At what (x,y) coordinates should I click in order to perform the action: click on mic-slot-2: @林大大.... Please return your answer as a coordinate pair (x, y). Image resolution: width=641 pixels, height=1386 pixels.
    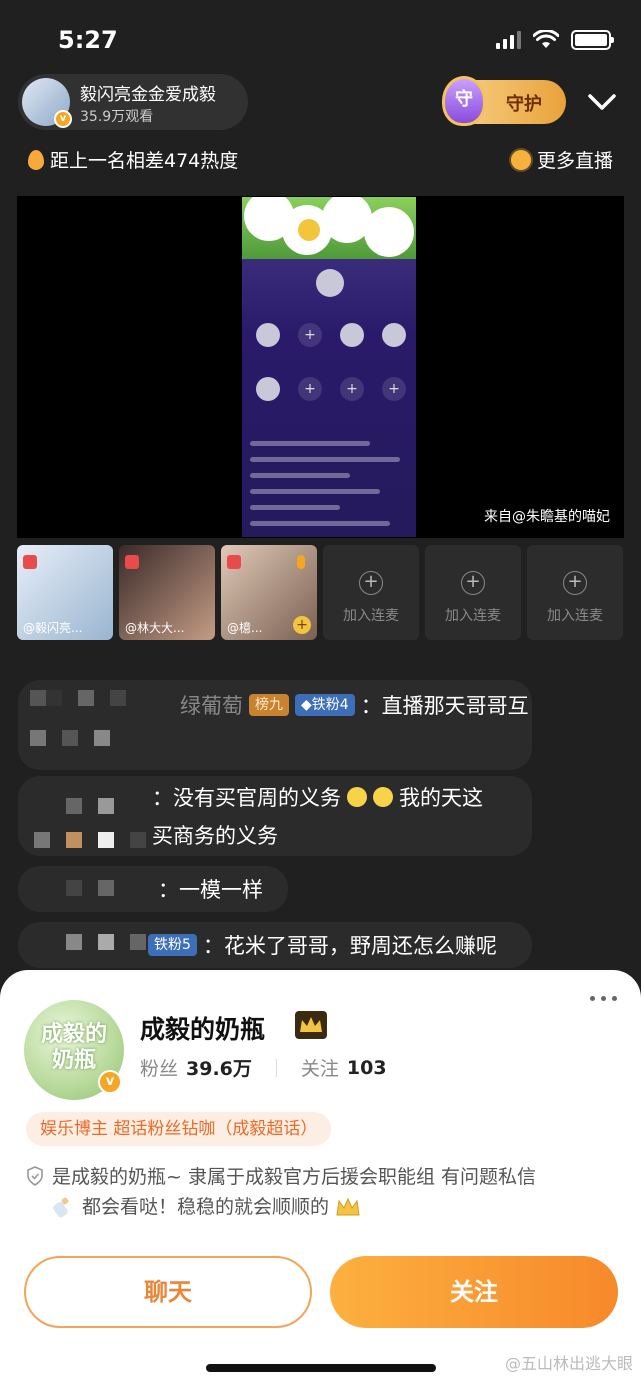
    Looking at the image, I should click on (167, 592).